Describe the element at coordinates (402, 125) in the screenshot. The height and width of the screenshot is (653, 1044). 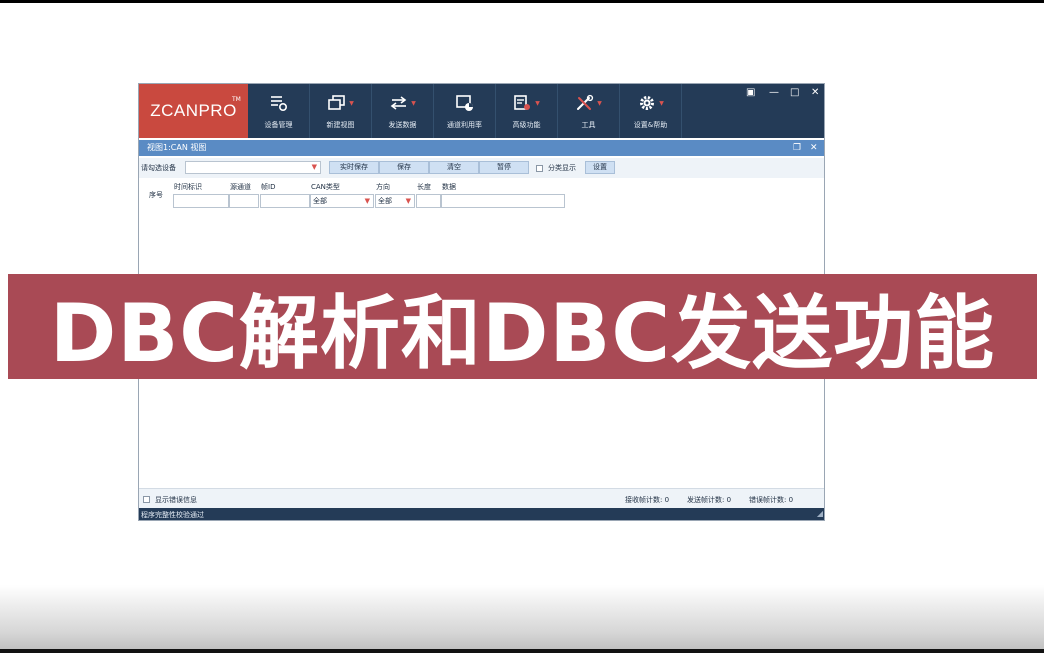
I see `ribbon-label: 发送数据` at that location.